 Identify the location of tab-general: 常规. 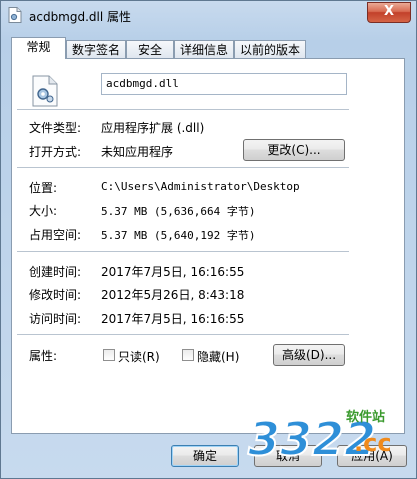
(38, 48).